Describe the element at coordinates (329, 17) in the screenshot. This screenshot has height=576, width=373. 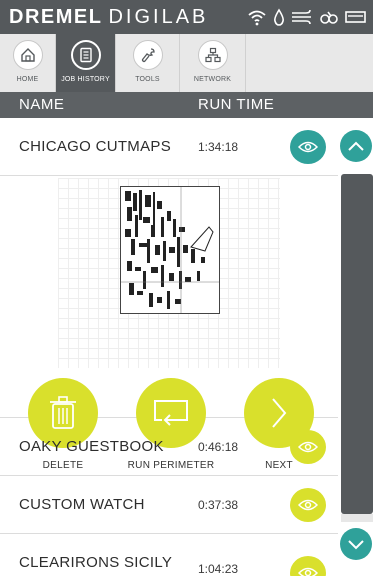
I see `link-icon` at that location.